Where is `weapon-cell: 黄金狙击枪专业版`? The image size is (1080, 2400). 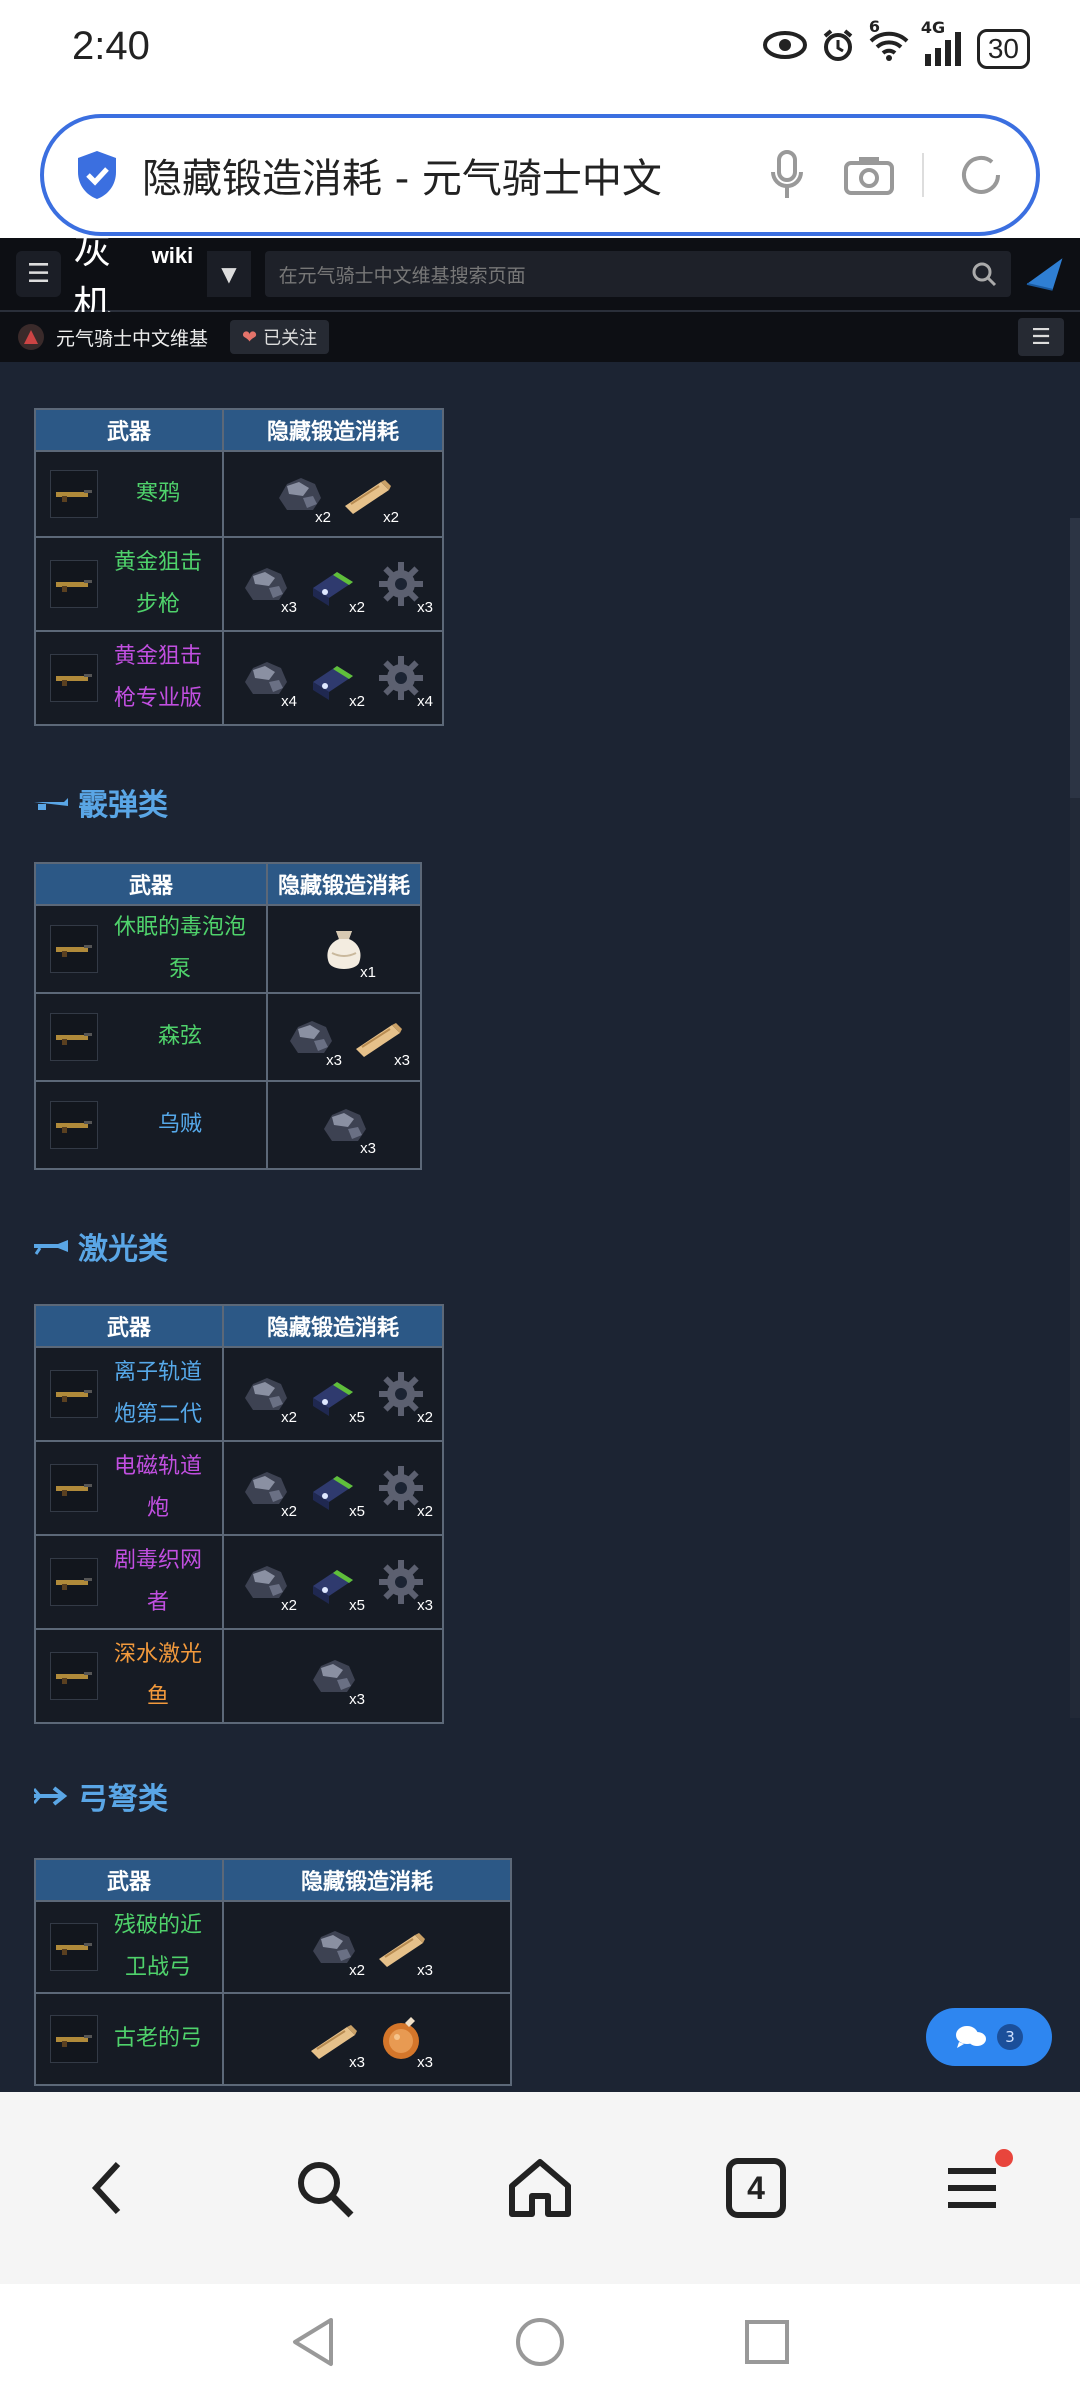
weapon-cell: 黄金狙击枪专业版 is located at coordinates (129, 678).